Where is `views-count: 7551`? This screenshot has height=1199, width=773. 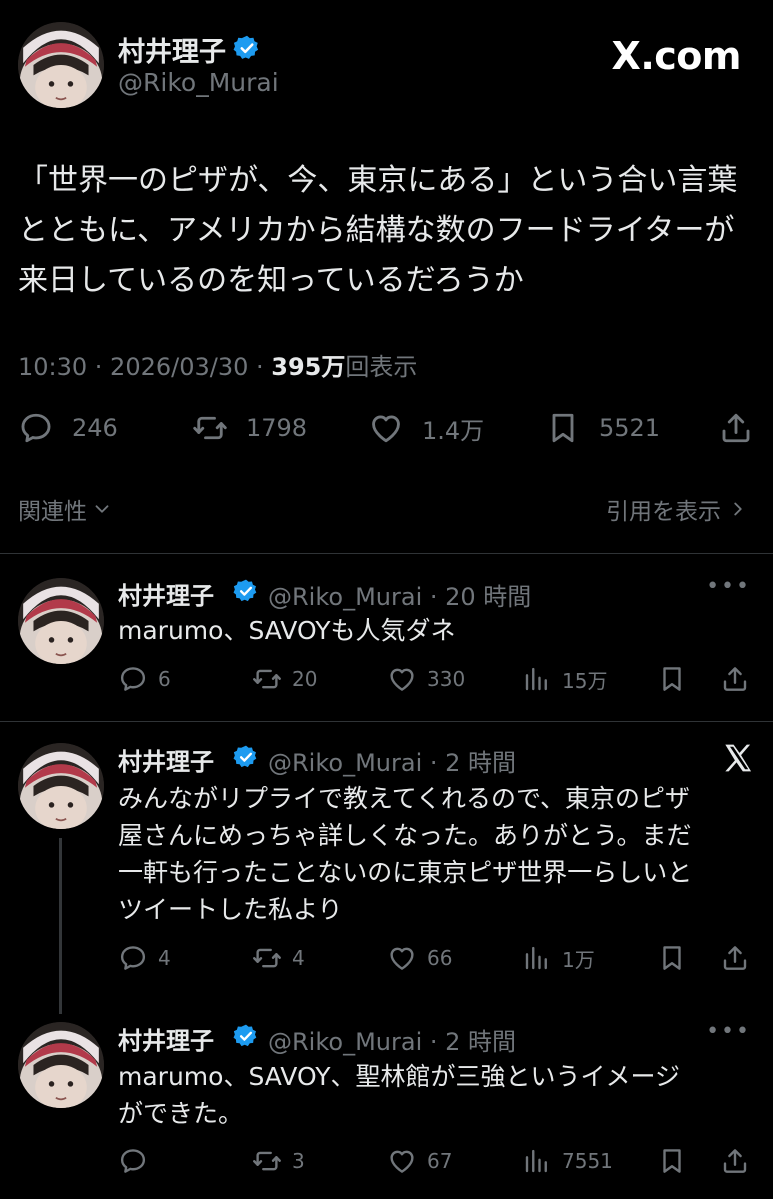
views-count: 7551 is located at coordinates (587, 1161).